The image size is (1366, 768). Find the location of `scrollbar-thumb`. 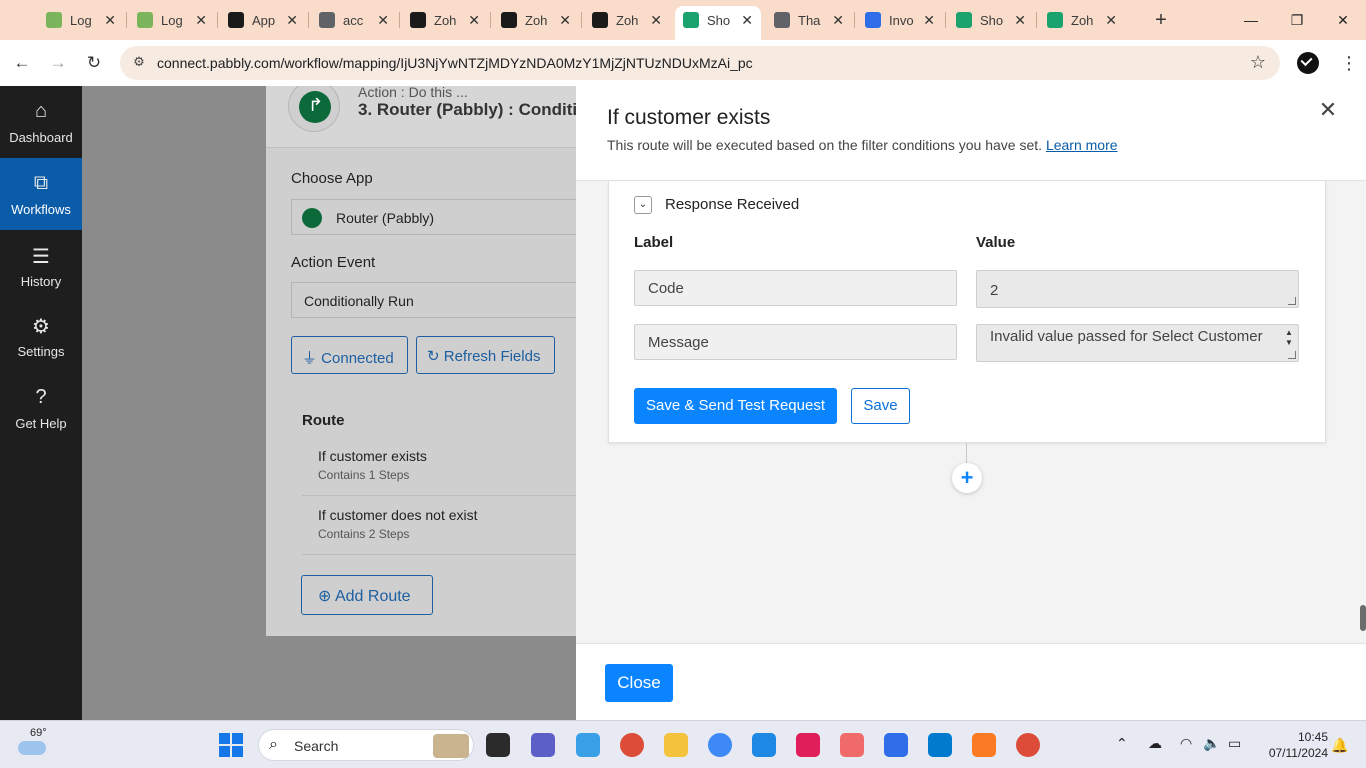

scrollbar-thumb is located at coordinates (1363, 618).